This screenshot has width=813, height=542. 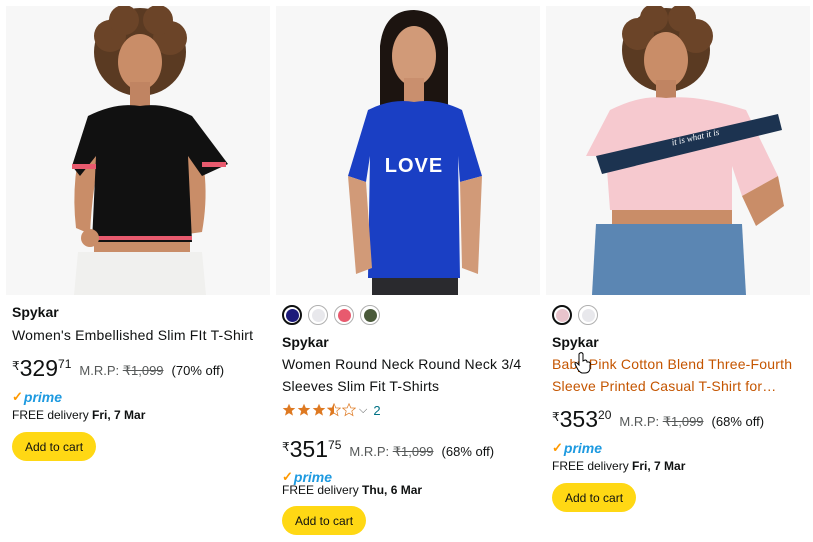 What do you see at coordinates (138, 335) in the screenshot?
I see `product-title: Women's Embellished Slim FIt T-Shirt` at bounding box center [138, 335].